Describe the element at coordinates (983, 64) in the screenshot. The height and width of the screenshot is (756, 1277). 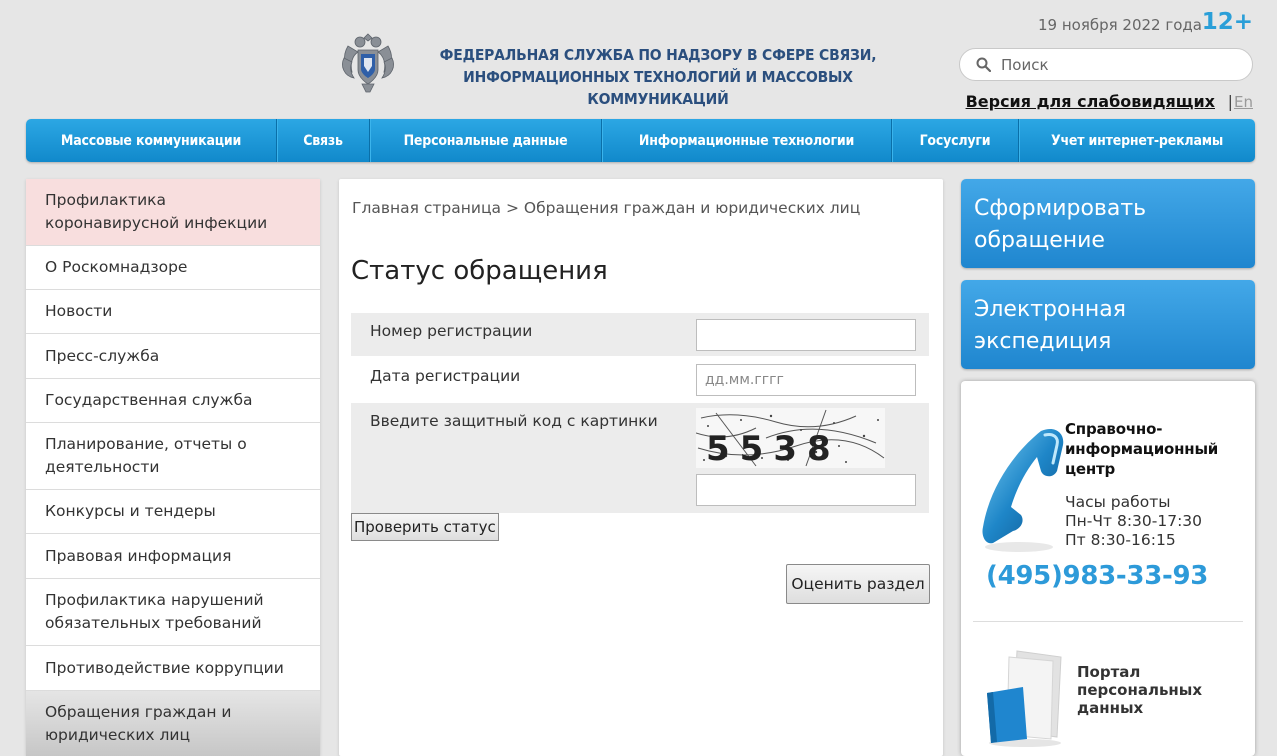
I see `search-icon` at that location.